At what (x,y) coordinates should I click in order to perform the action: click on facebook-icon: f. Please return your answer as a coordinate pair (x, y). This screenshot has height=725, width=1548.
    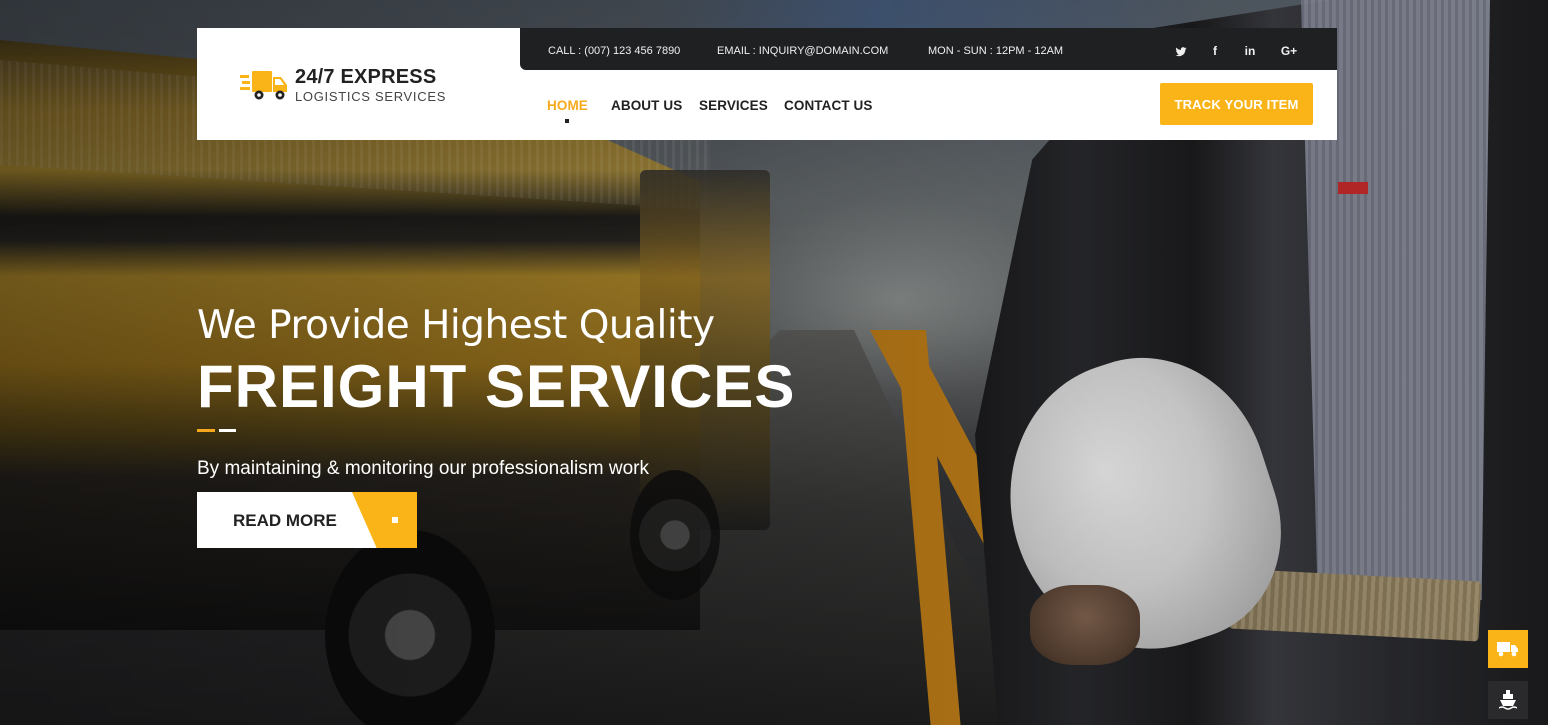
    Looking at the image, I should click on (1215, 49).